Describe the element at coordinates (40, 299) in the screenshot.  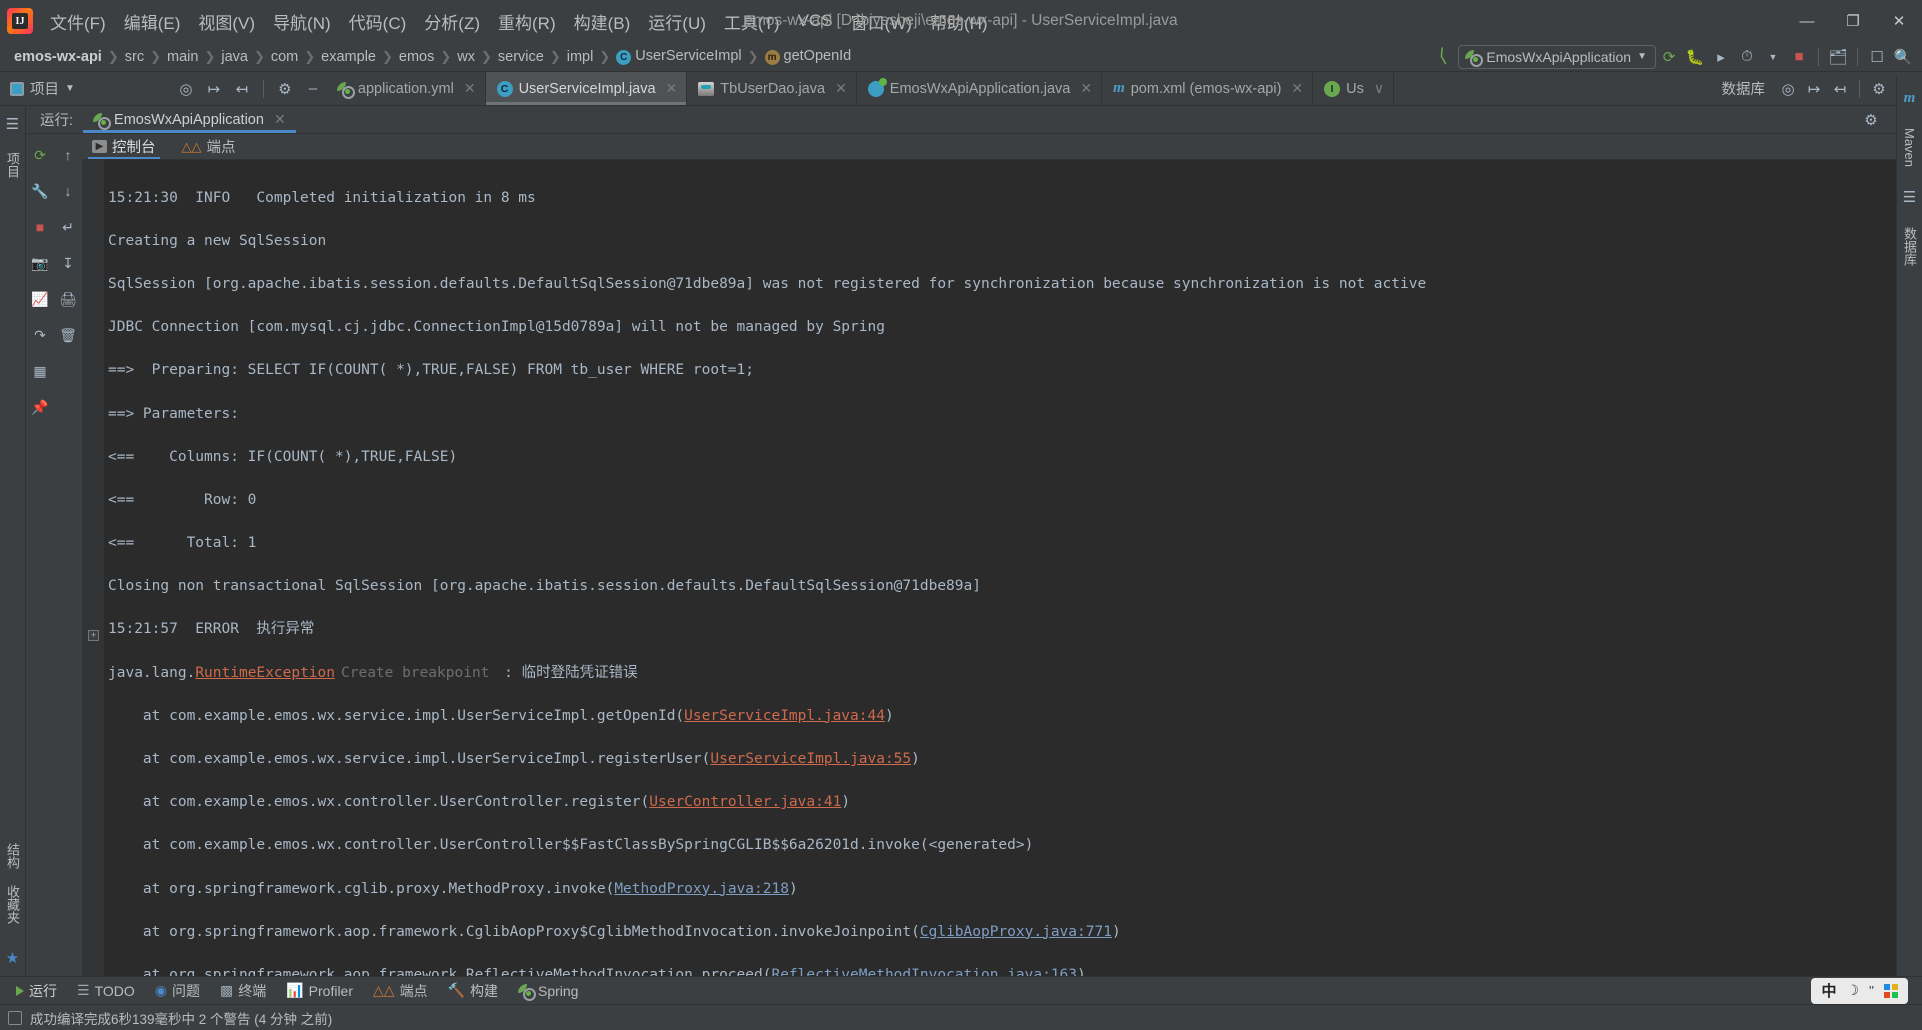
I see `thread-dump-icon: 📈` at that location.